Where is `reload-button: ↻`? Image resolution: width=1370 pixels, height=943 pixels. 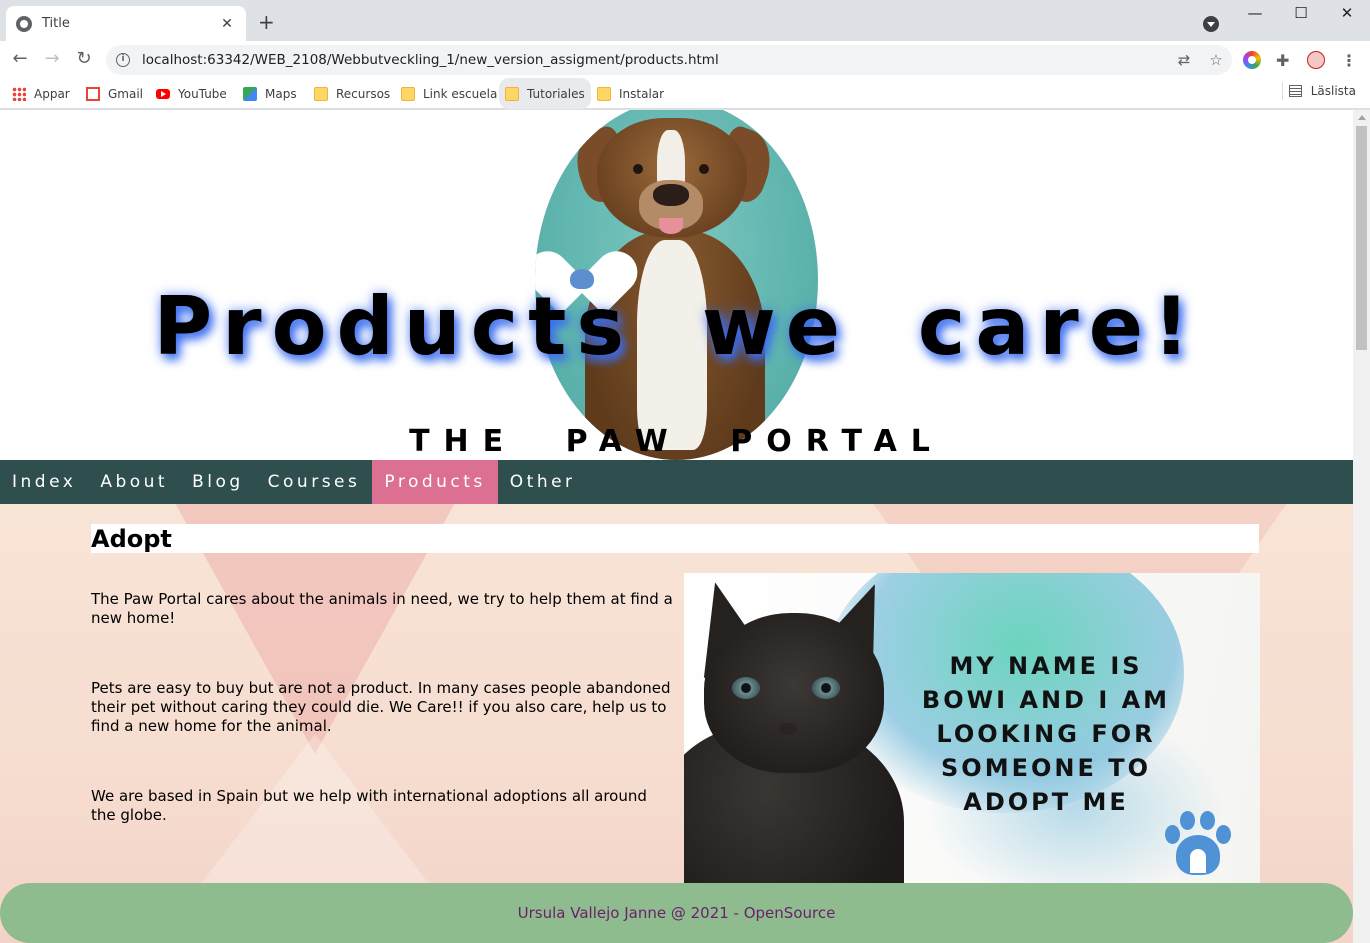
reload-button: ↻ is located at coordinates (84, 58).